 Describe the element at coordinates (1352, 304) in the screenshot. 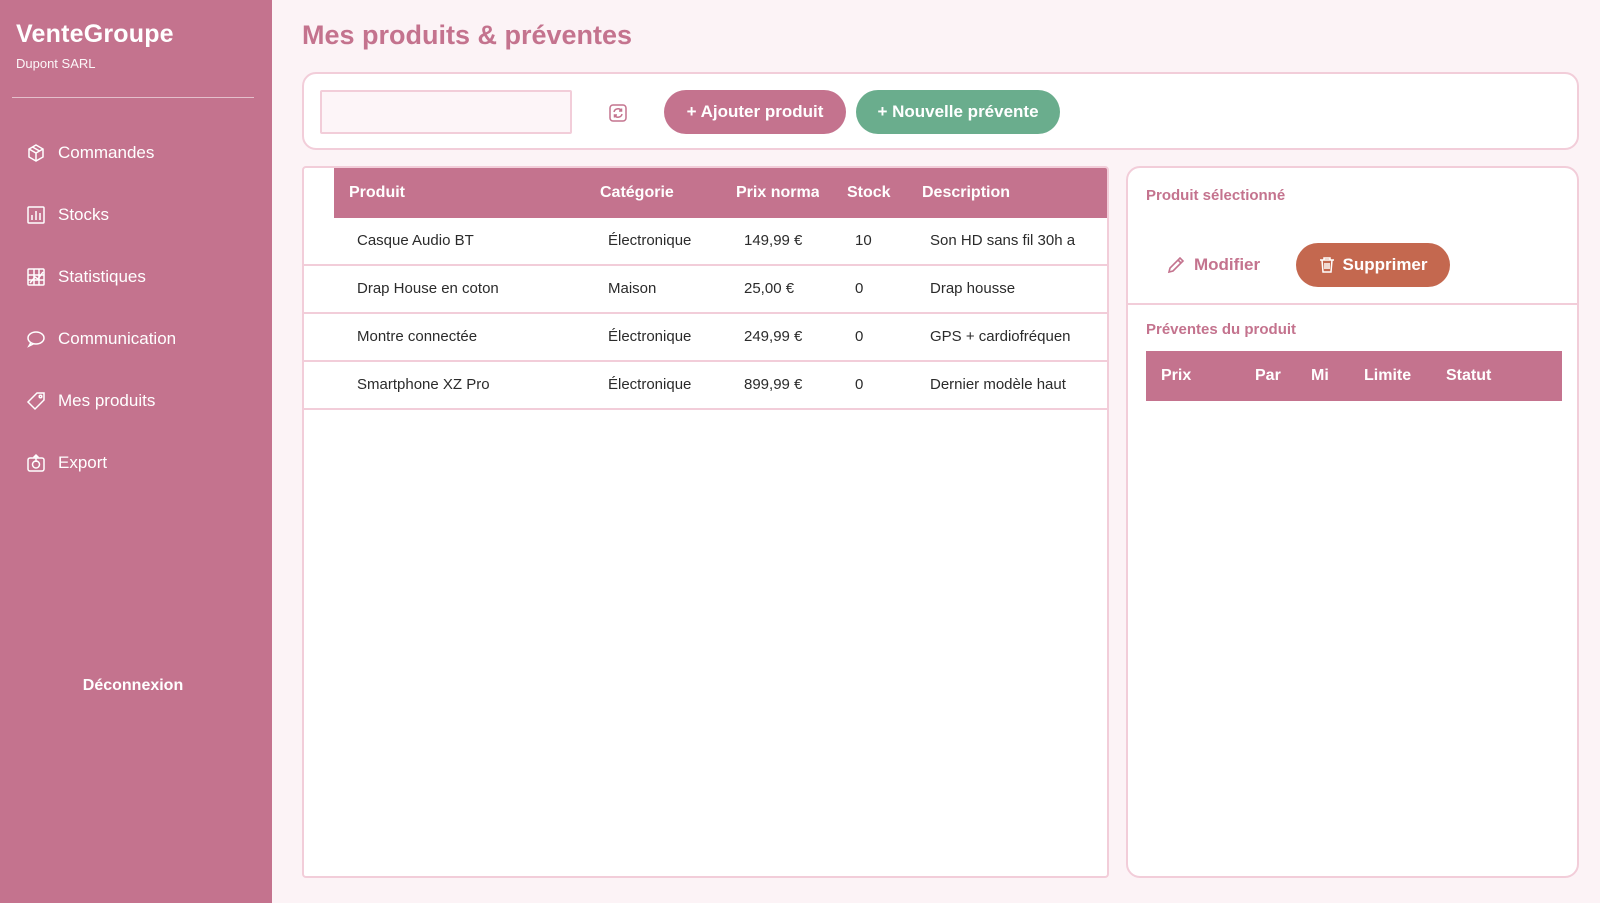

I see `detail-divider` at that location.